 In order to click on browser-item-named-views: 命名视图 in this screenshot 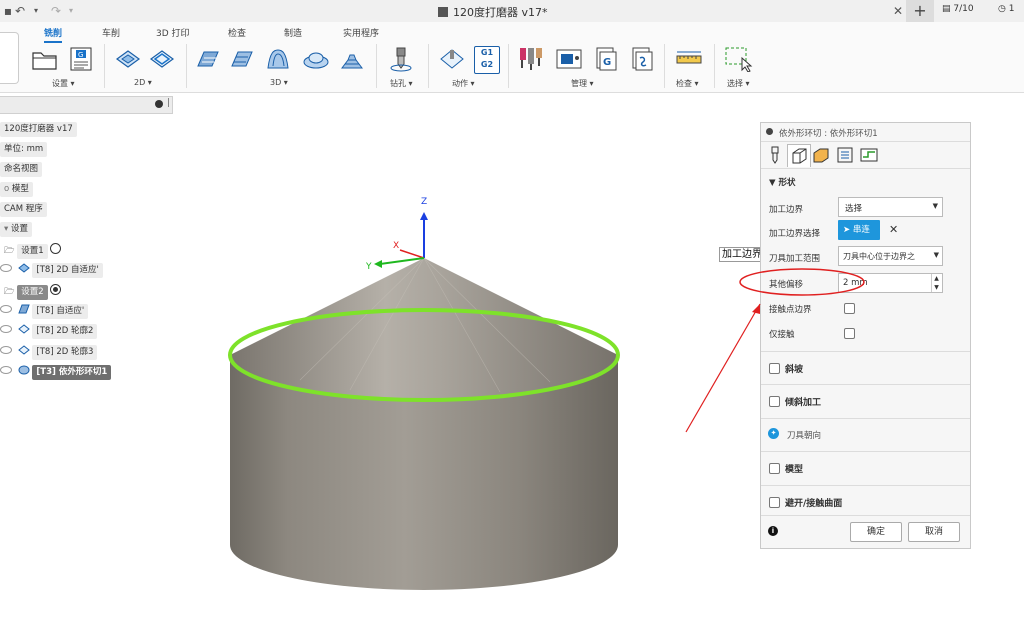, I will do `click(21, 169)`.